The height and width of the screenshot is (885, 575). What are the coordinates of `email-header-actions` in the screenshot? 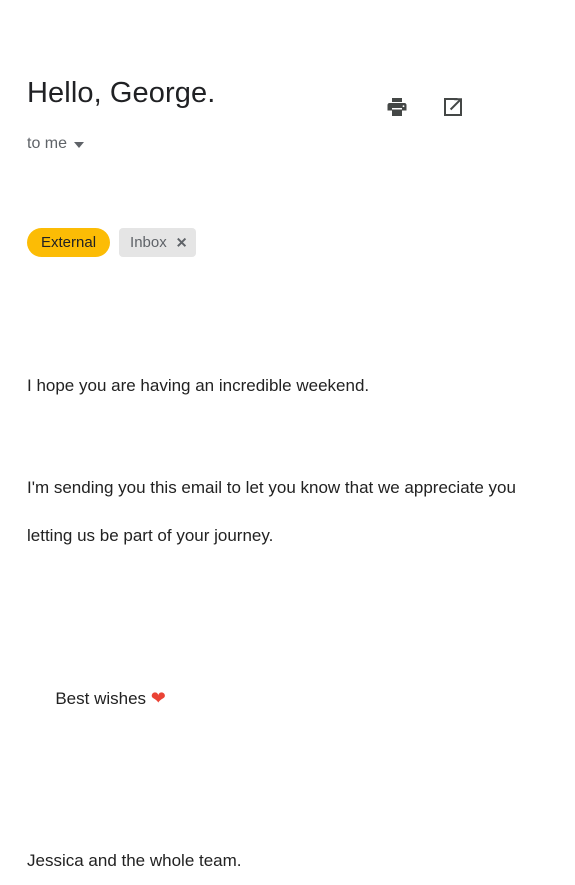 It's located at (425, 107).